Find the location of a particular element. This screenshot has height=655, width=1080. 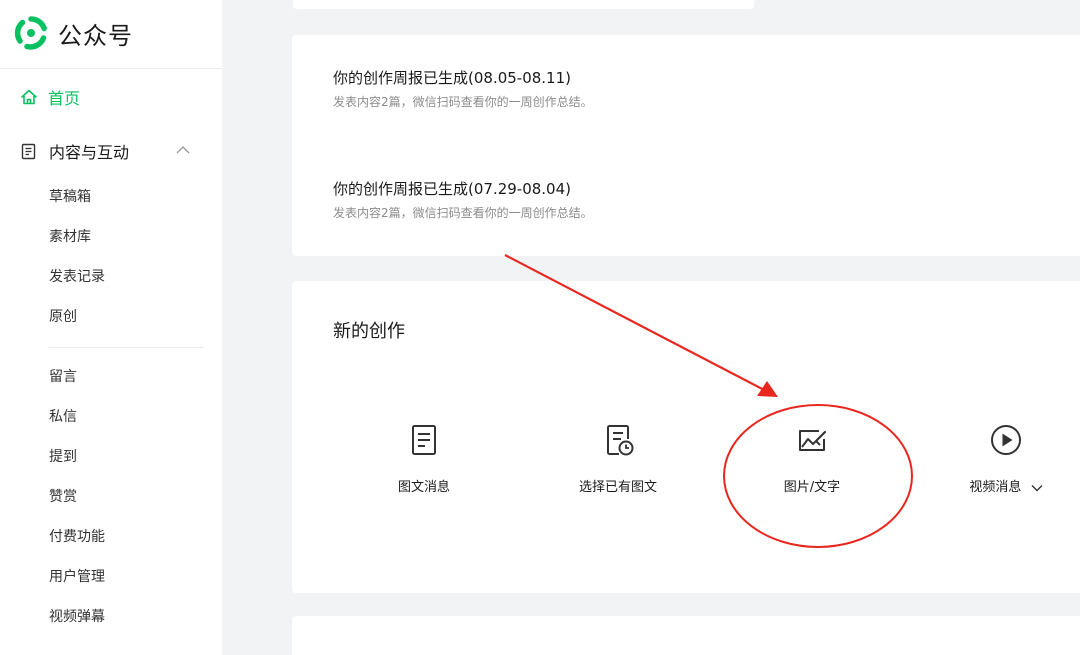

sidebar-item-drafts: 草稿箱 is located at coordinates (70, 197).